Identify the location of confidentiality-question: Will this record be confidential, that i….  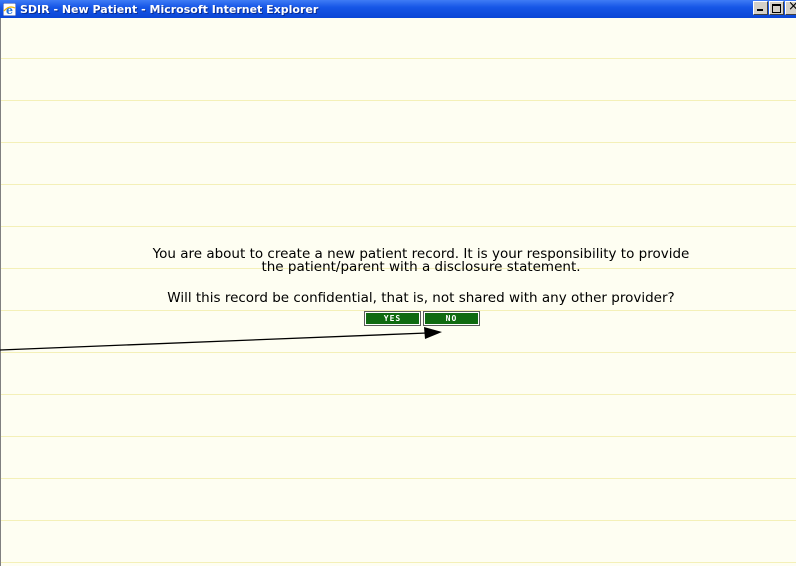
(421, 298).